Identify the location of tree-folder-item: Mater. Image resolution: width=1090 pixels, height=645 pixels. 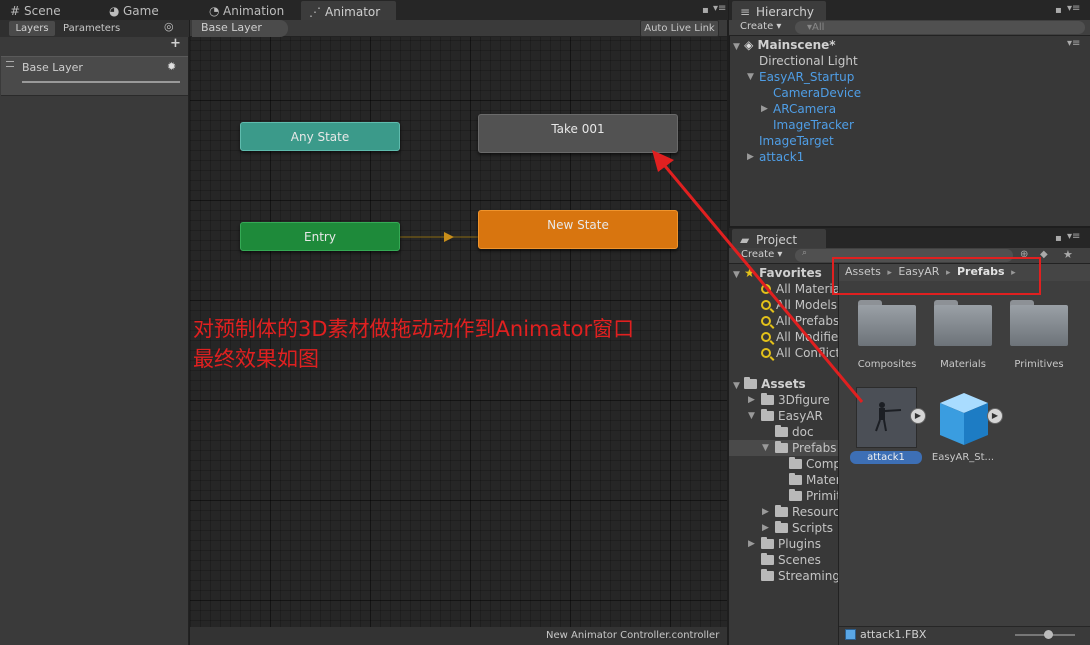
(813, 480).